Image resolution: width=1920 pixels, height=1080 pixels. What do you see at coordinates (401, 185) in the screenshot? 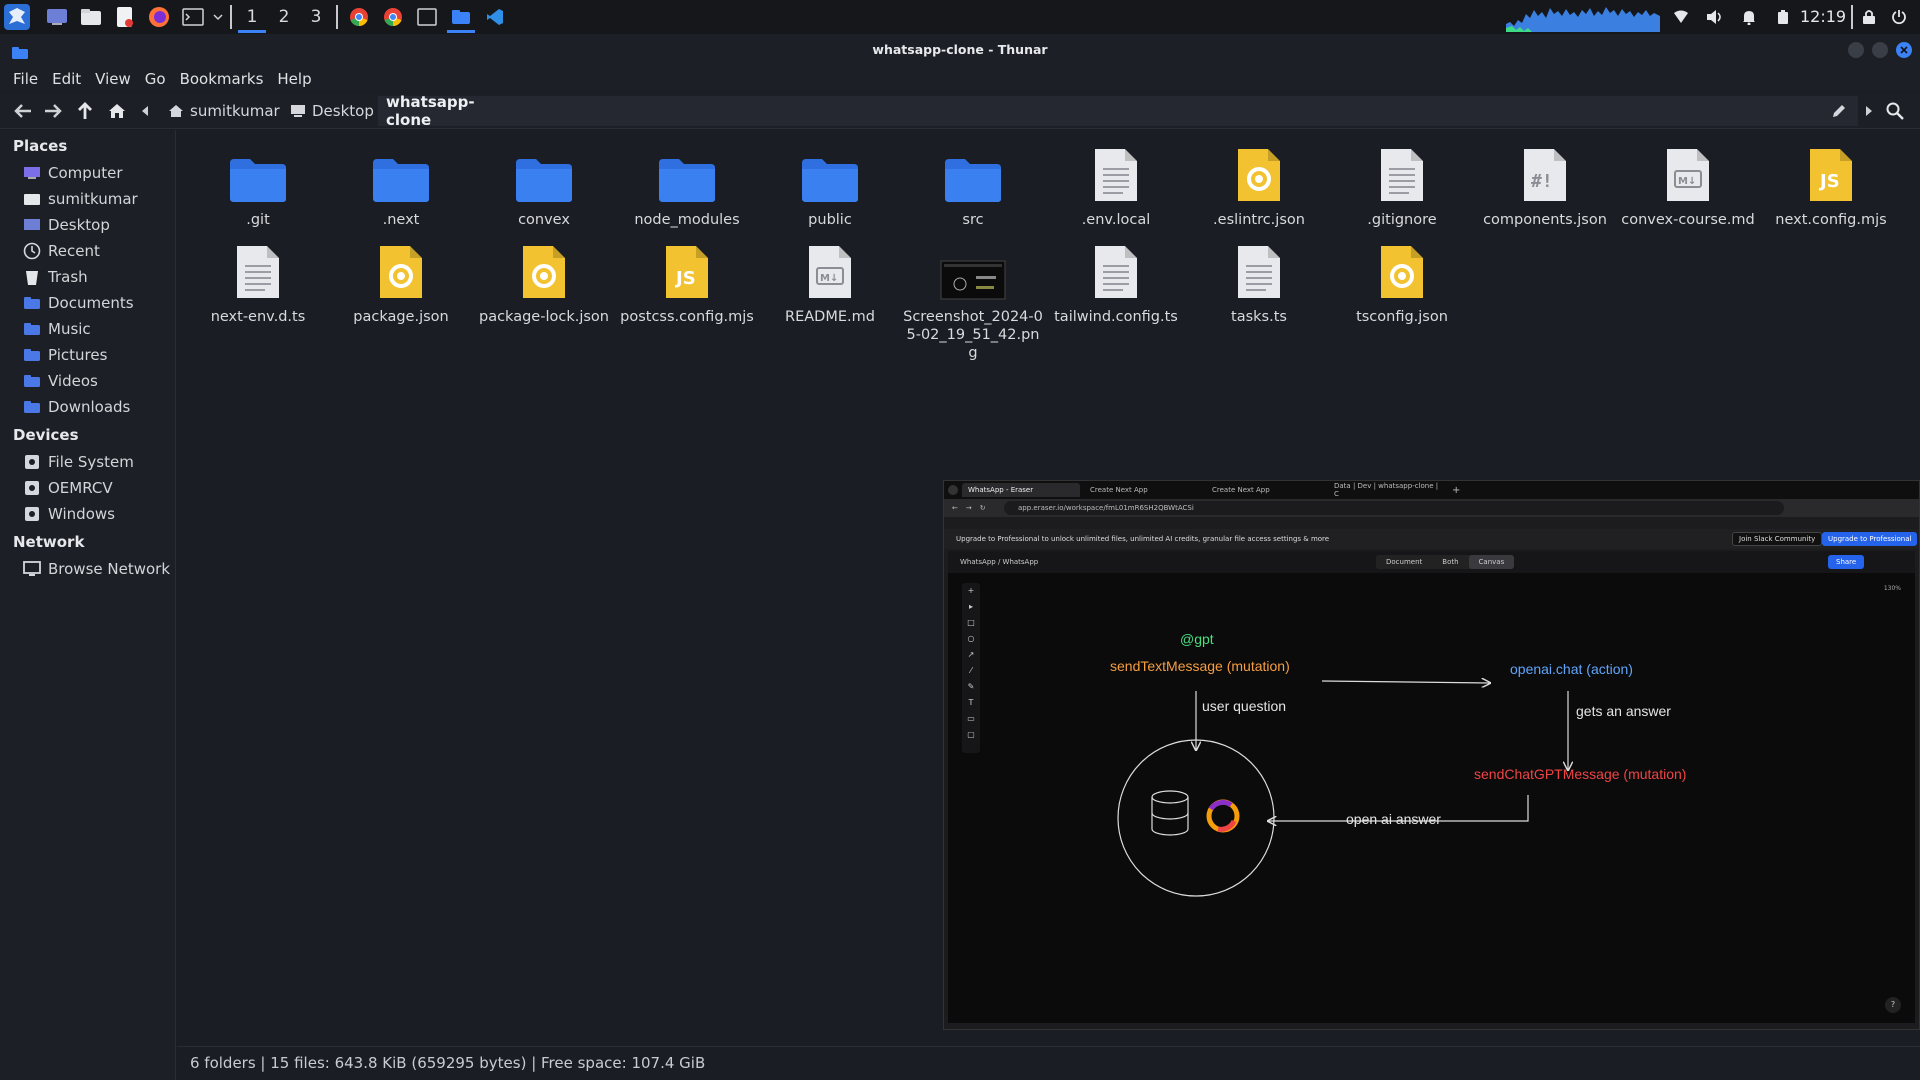
I see `folder-item: .next` at bounding box center [401, 185].